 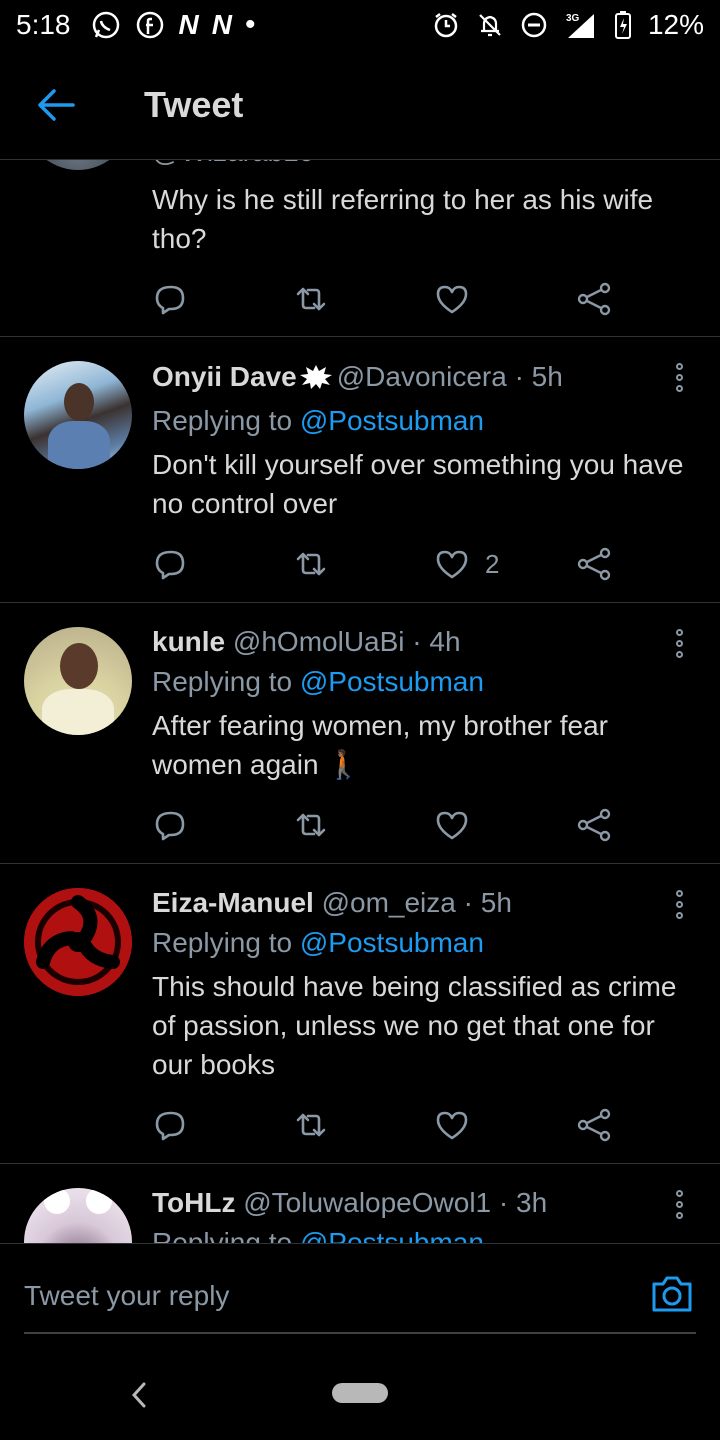 What do you see at coordinates (675, 24) in the screenshot?
I see `battery-percentage: 12%` at bounding box center [675, 24].